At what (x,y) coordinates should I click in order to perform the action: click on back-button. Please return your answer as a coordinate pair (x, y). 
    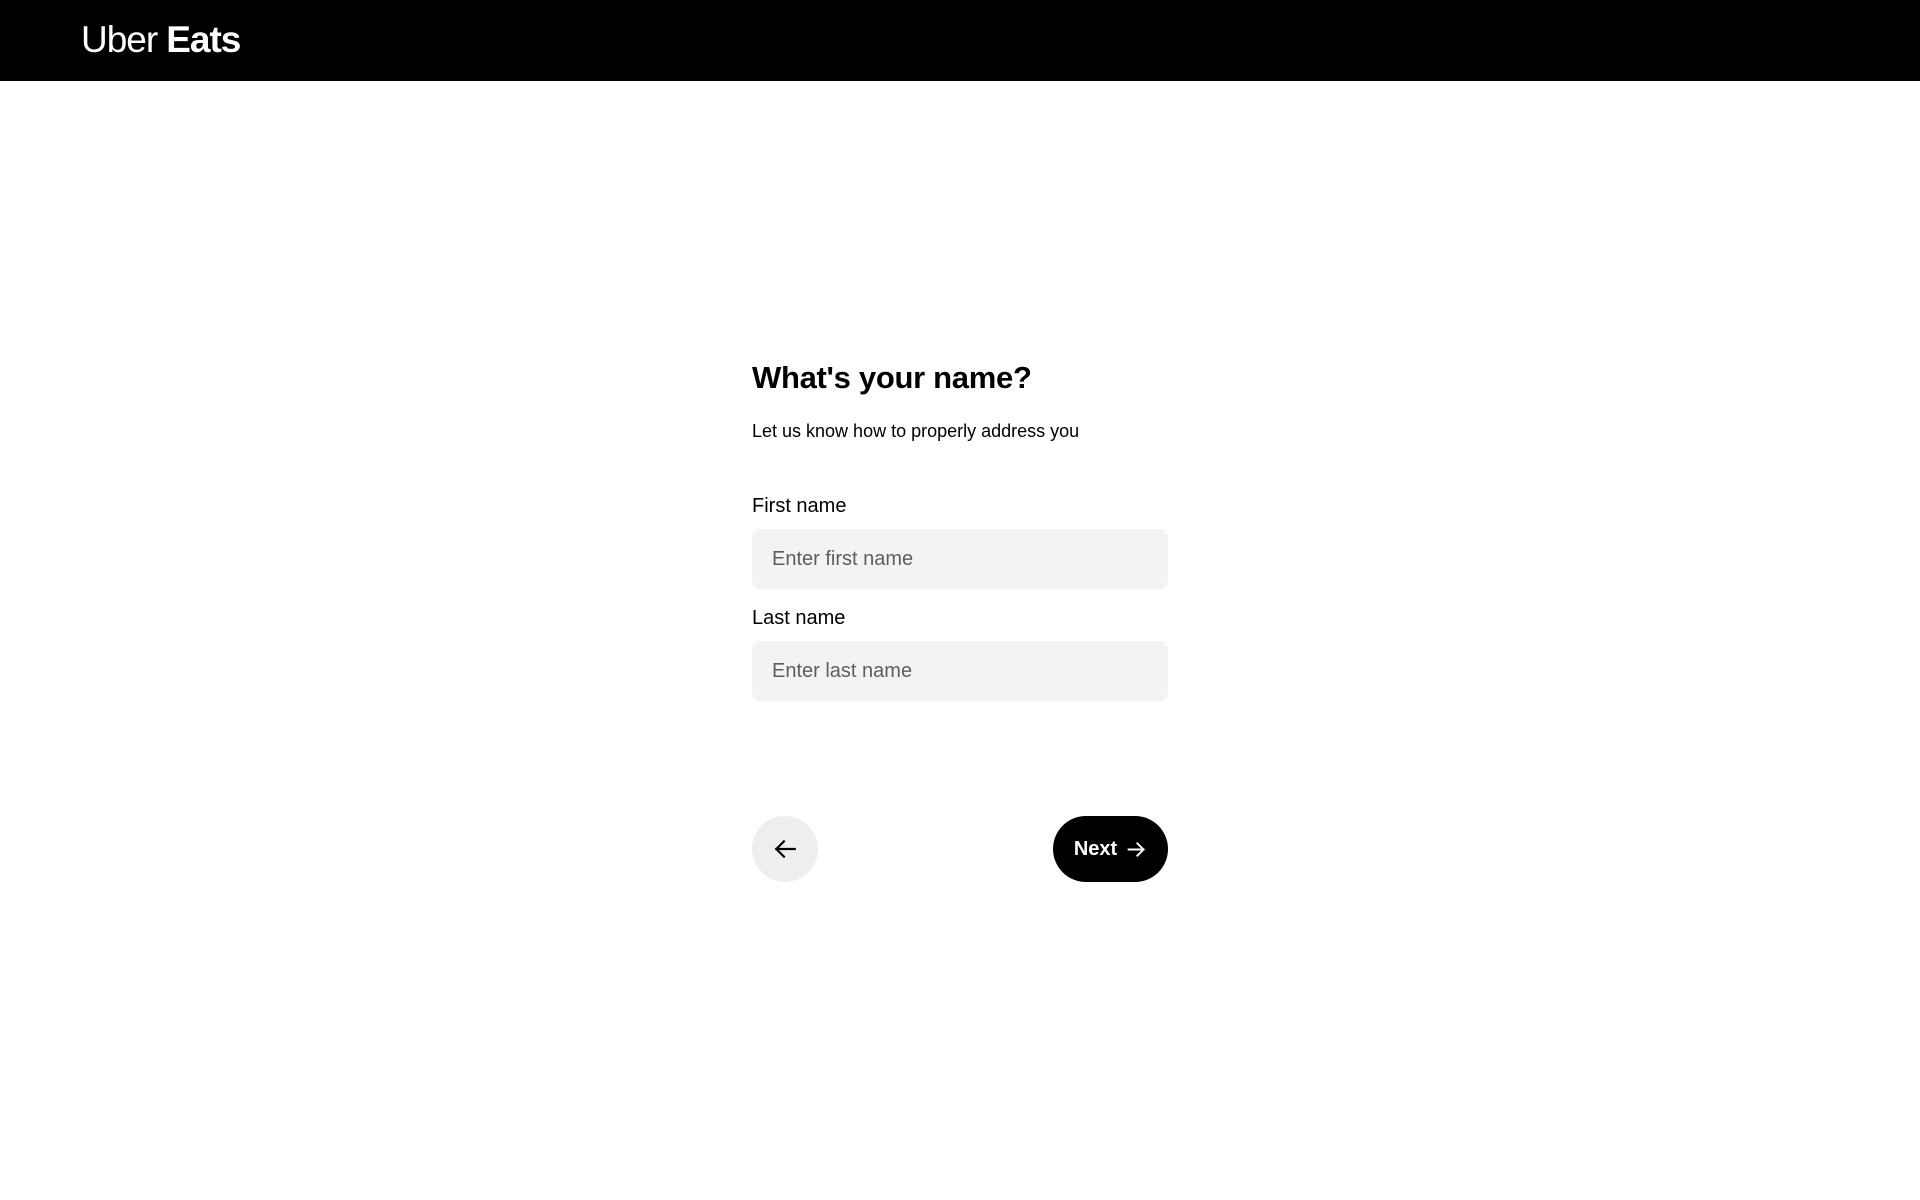
    Looking at the image, I should click on (785, 849).